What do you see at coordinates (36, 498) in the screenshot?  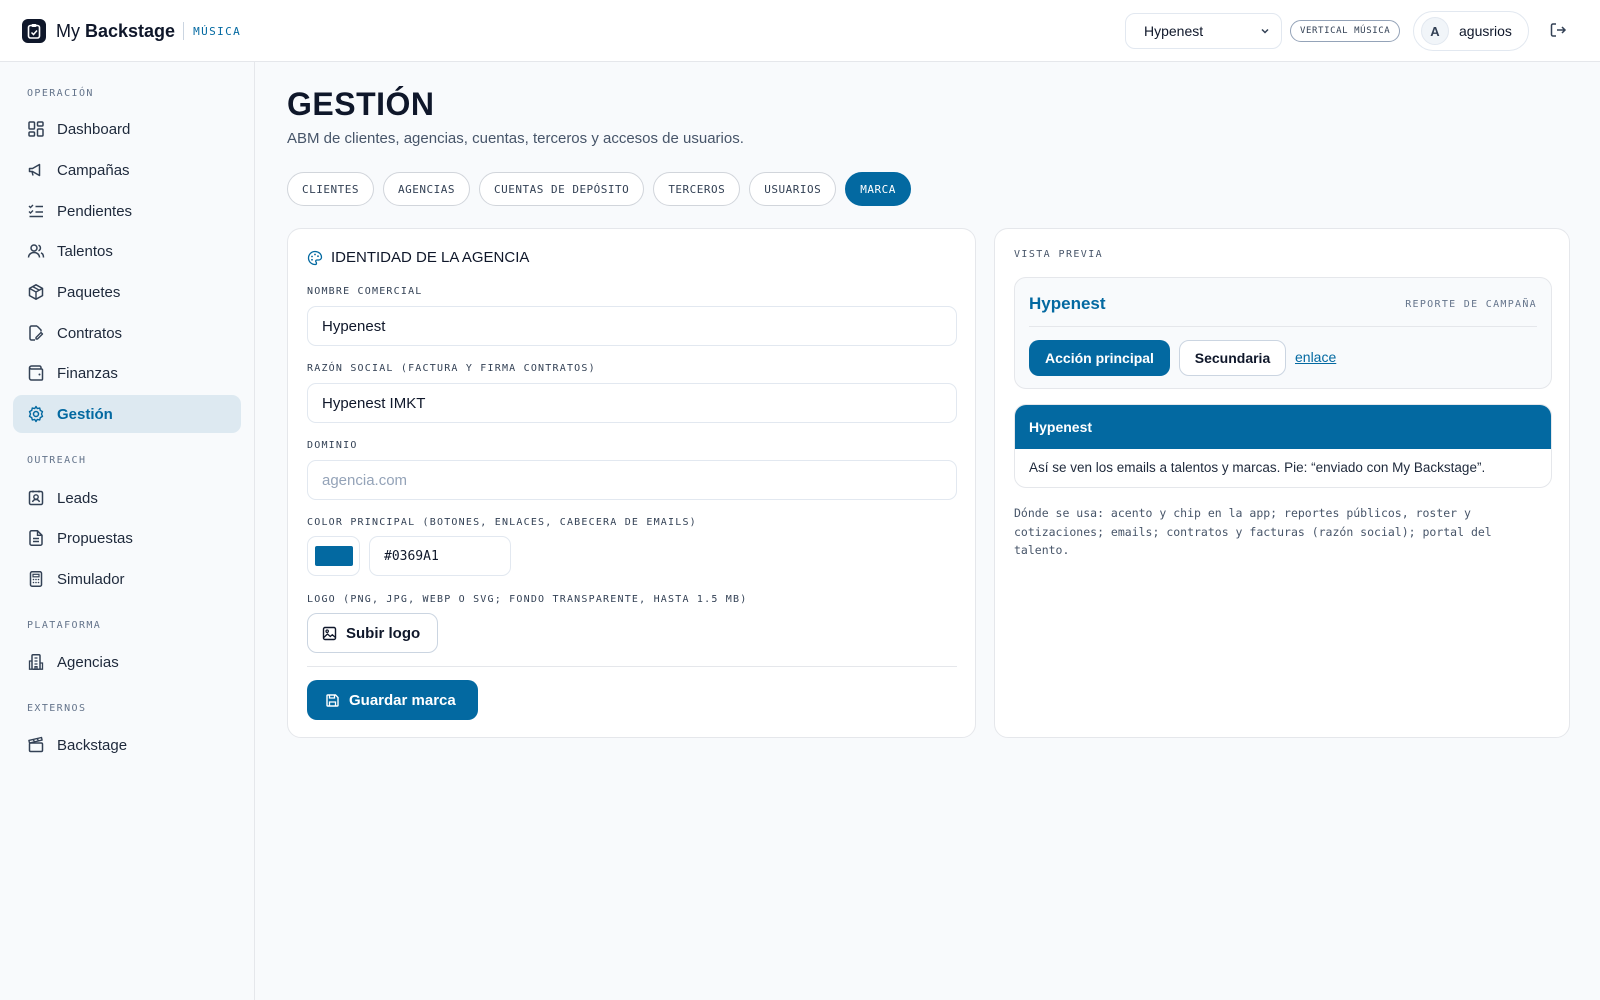 I see `contact-card-icon` at bounding box center [36, 498].